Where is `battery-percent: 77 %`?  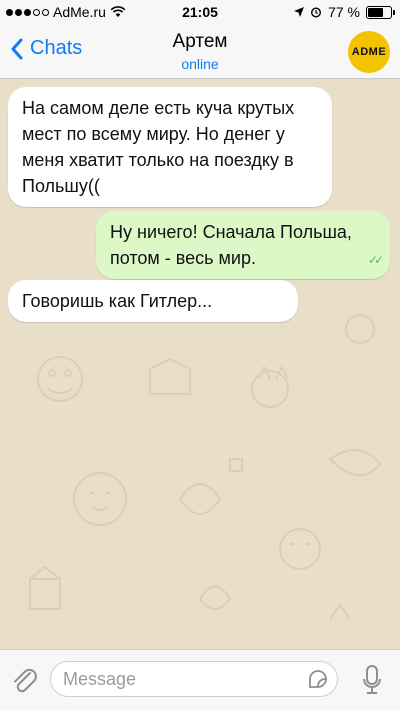
battery-percent: 77 % is located at coordinates (344, 12).